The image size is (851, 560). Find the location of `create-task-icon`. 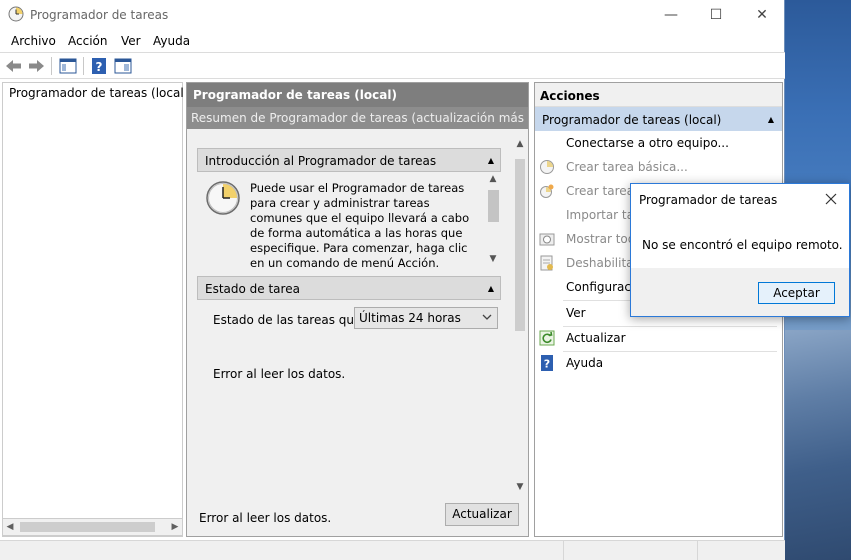

create-task-icon is located at coordinates (547, 191).